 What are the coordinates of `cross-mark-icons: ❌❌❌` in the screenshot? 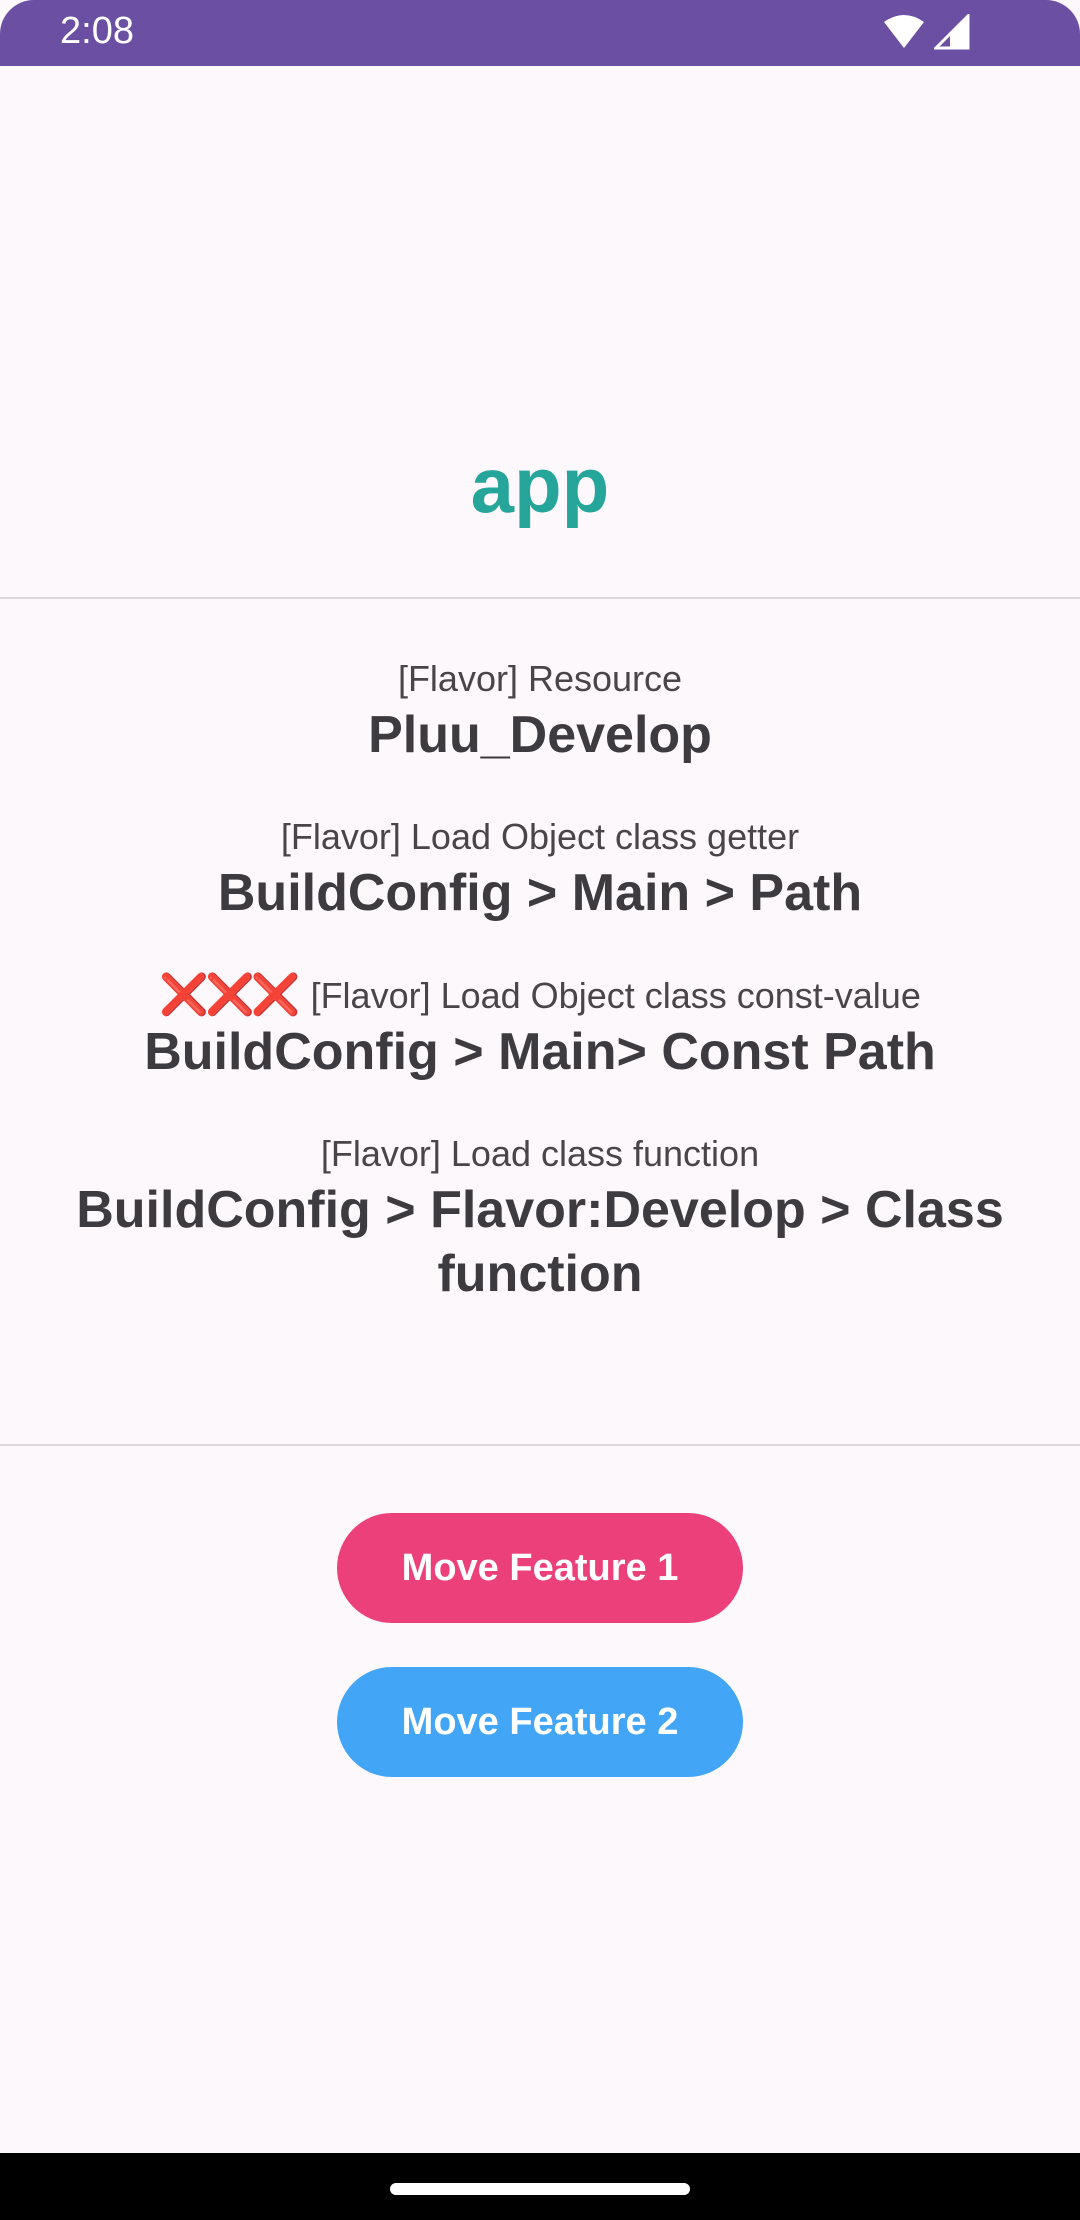 It's located at (229, 995).